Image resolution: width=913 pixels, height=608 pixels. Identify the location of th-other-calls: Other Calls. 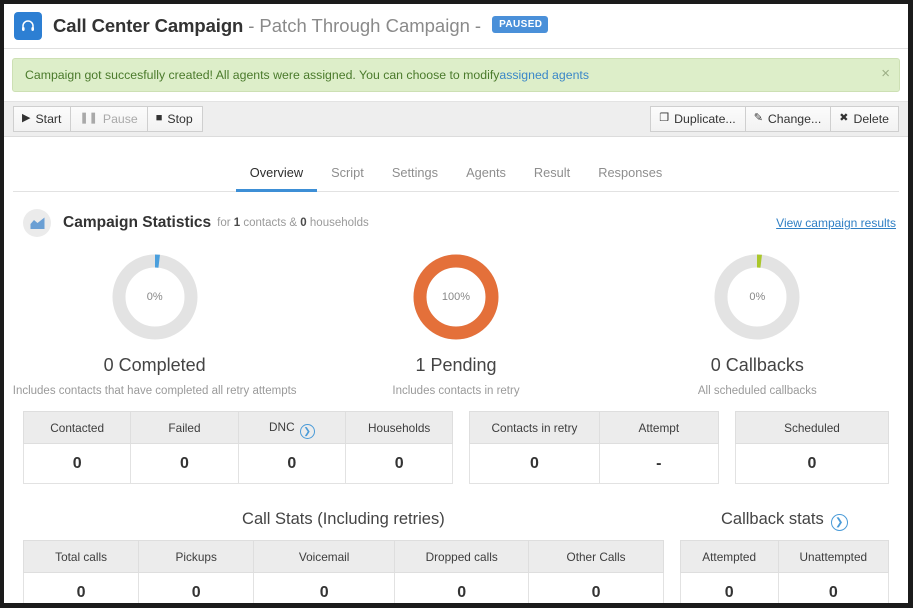
(596, 556).